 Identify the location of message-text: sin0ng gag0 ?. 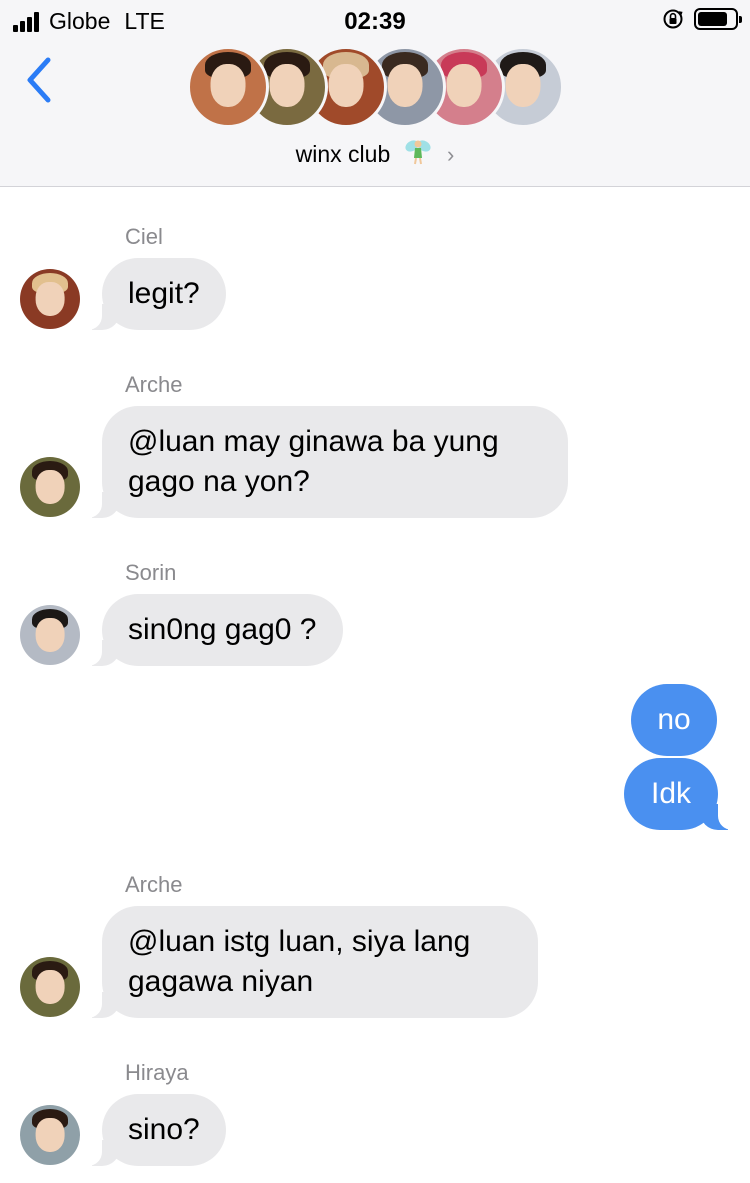
(222, 629).